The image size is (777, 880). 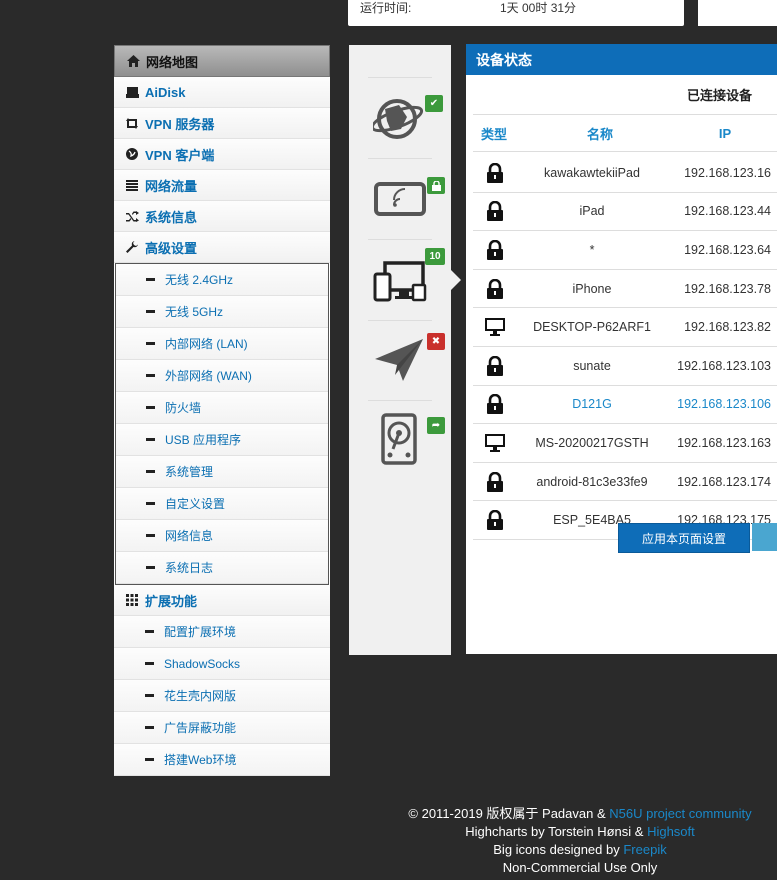 I want to click on extensions-submenu: 配置扩展环境 ShadowSocks 花生壳内网版 广告屏蔽功能 搭建Web环境, so click(x=222, y=696).